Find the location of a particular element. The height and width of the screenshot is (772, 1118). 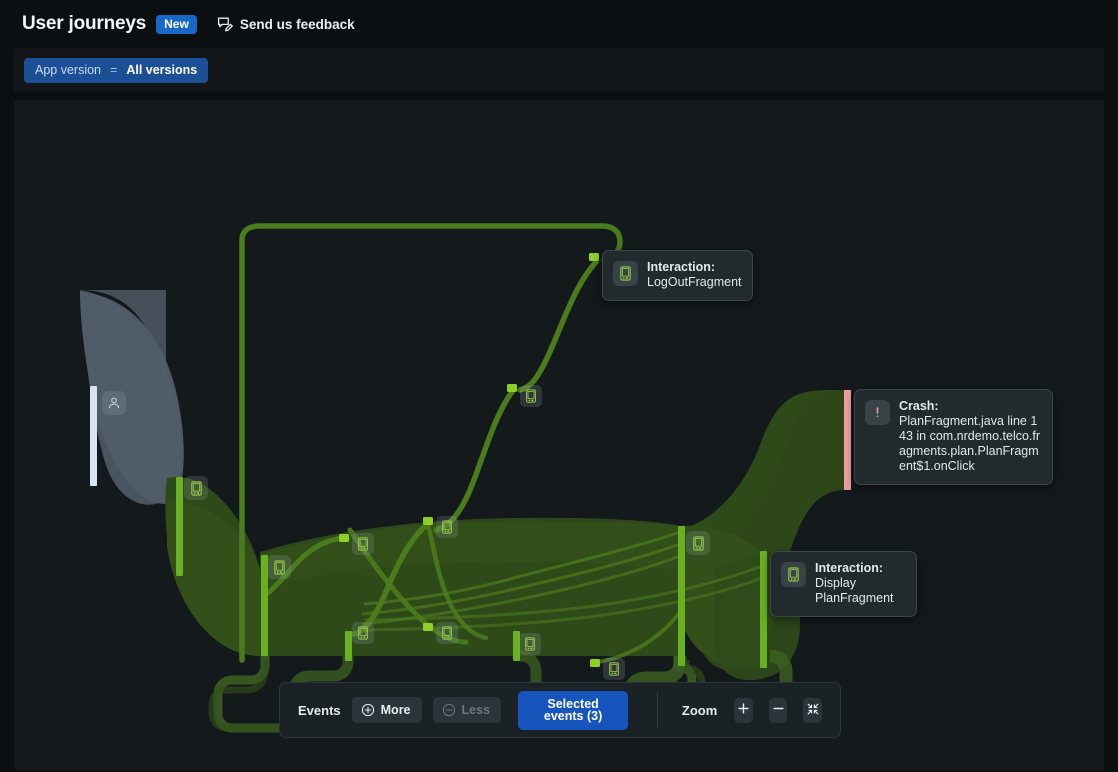

controls-divider is located at coordinates (657, 710).